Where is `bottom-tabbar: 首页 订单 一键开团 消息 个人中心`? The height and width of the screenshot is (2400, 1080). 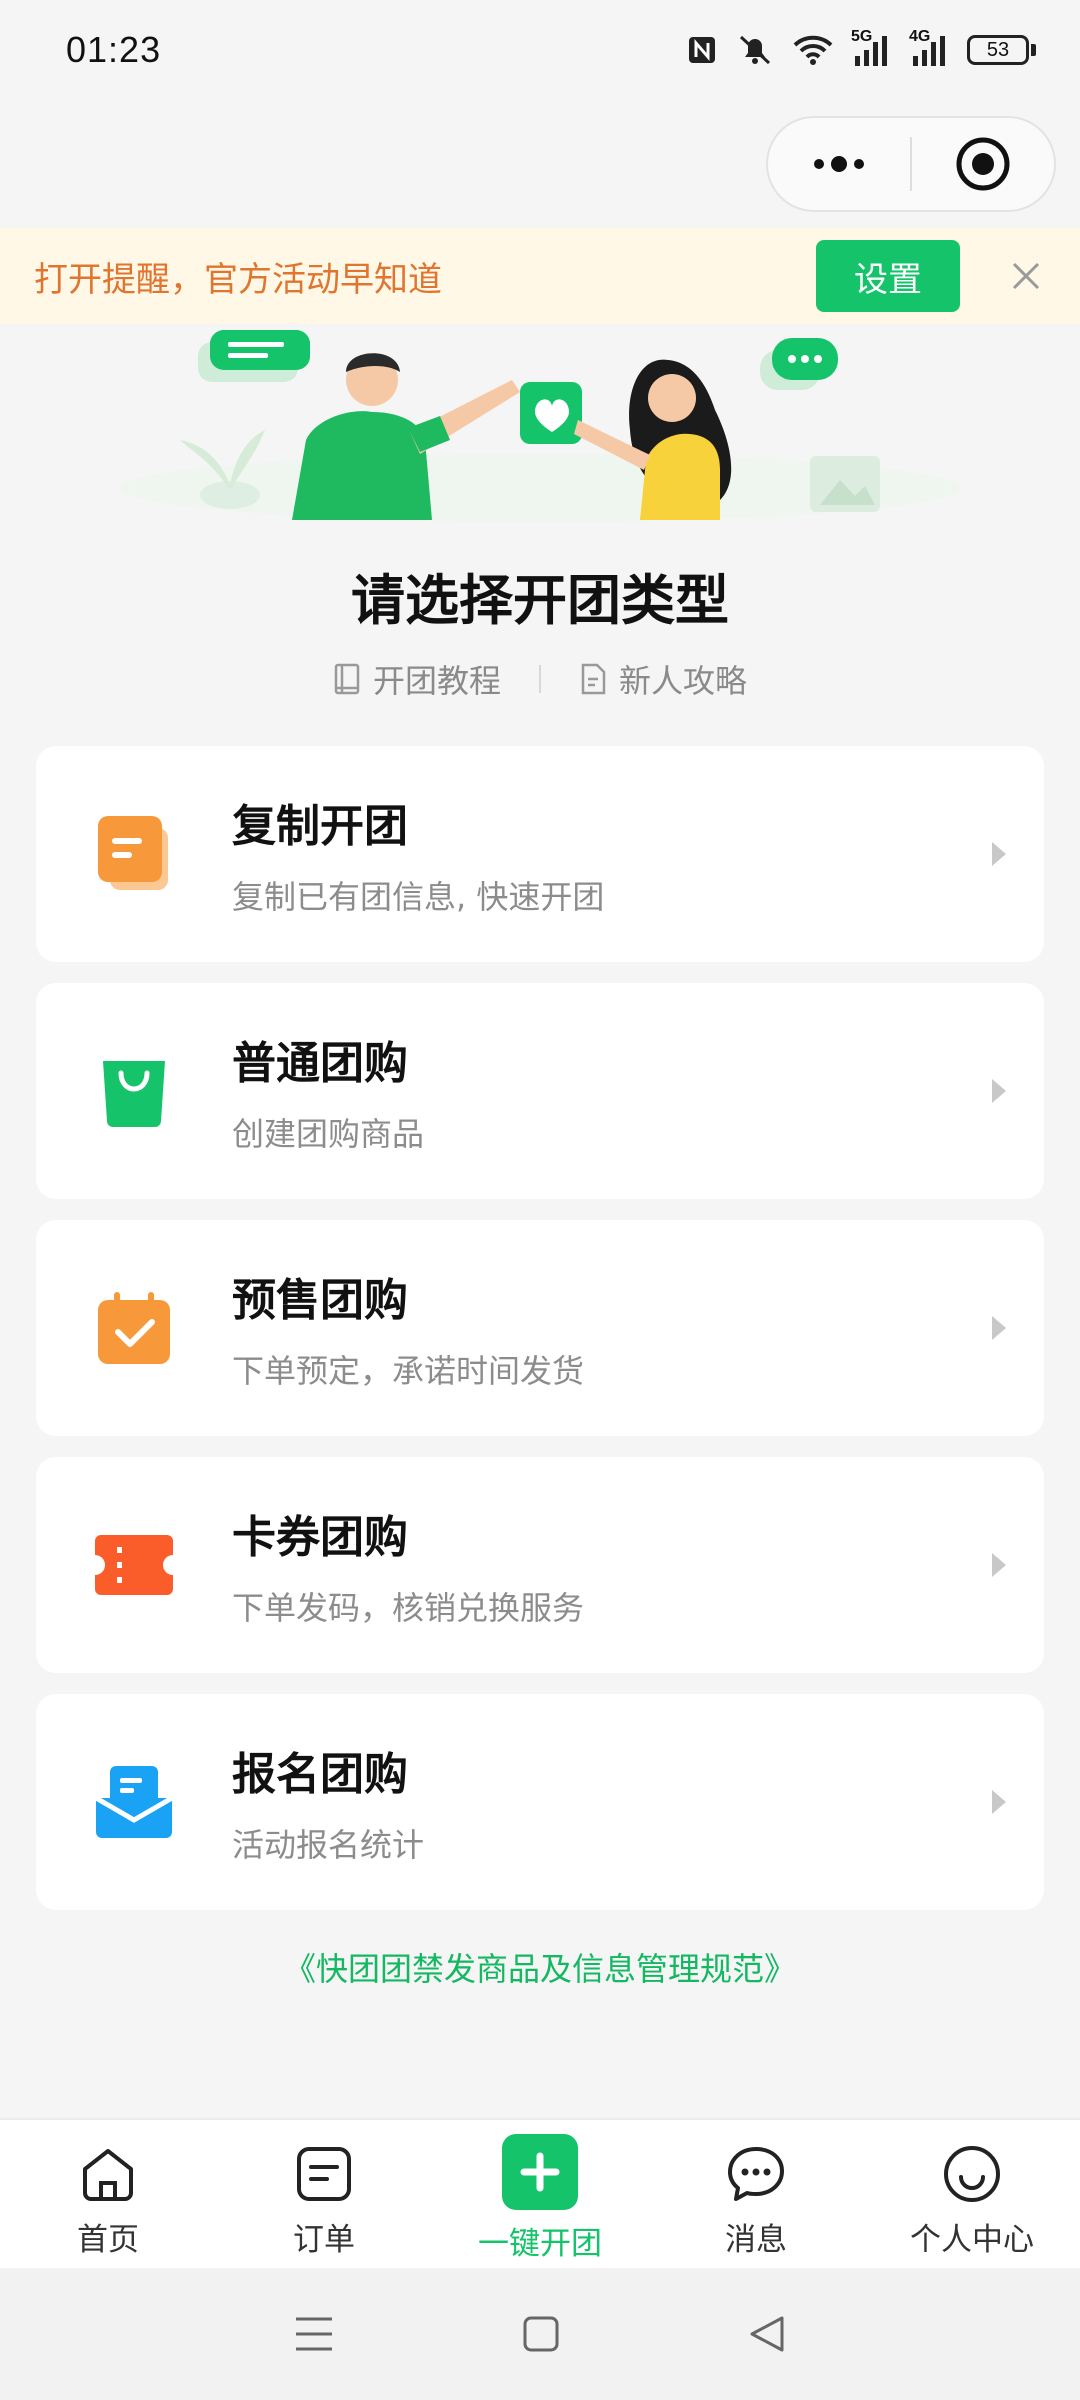
bottom-tabbar: 首页 订单 一键开团 消息 个人中心 is located at coordinates (540, 2193).